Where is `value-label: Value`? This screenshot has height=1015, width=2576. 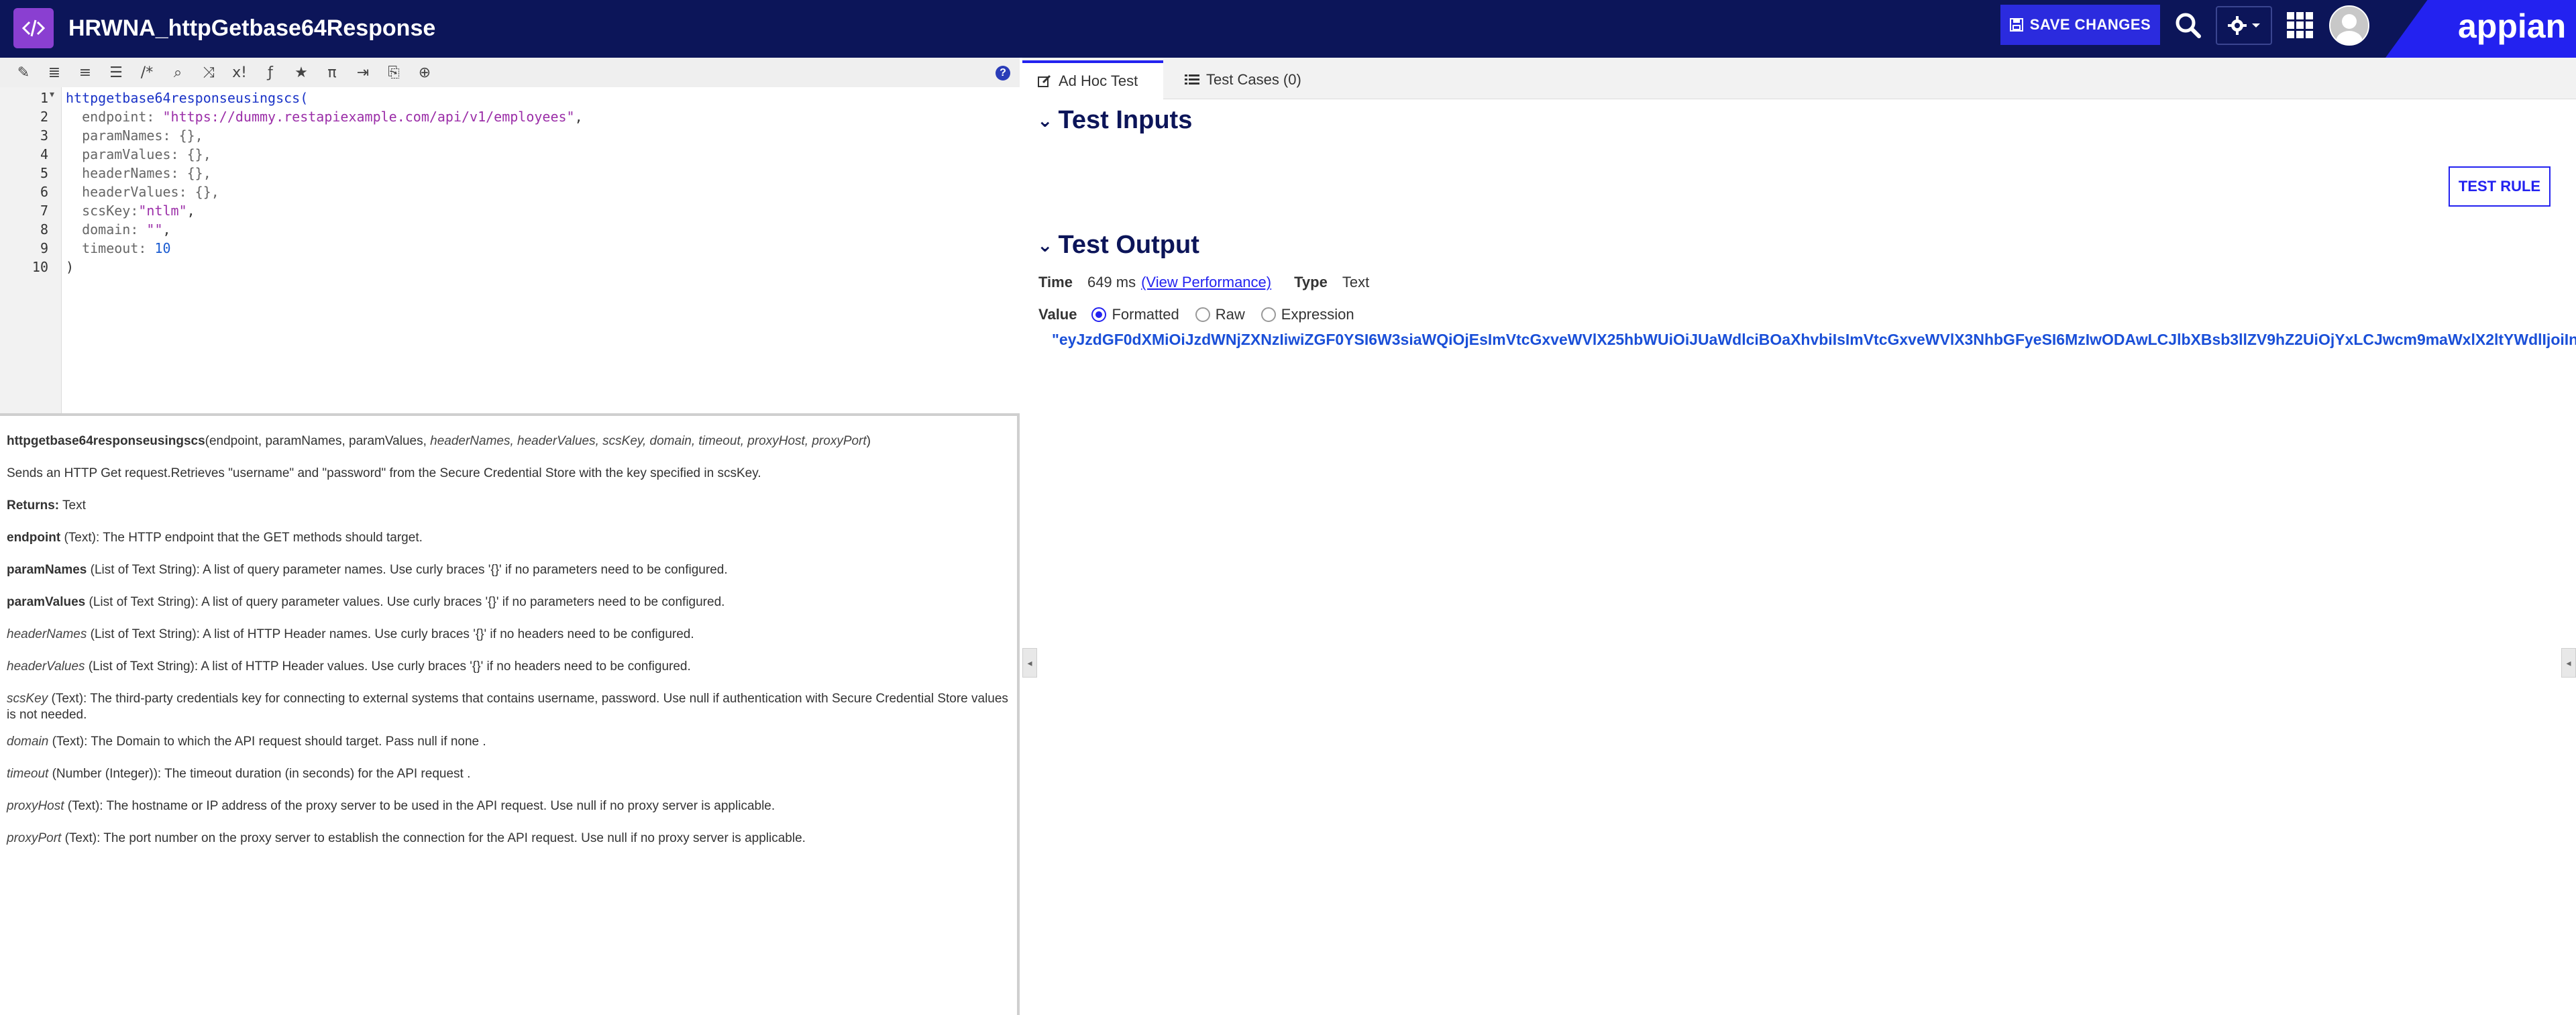 value-label: Value is located at coordinates (1057, 314).